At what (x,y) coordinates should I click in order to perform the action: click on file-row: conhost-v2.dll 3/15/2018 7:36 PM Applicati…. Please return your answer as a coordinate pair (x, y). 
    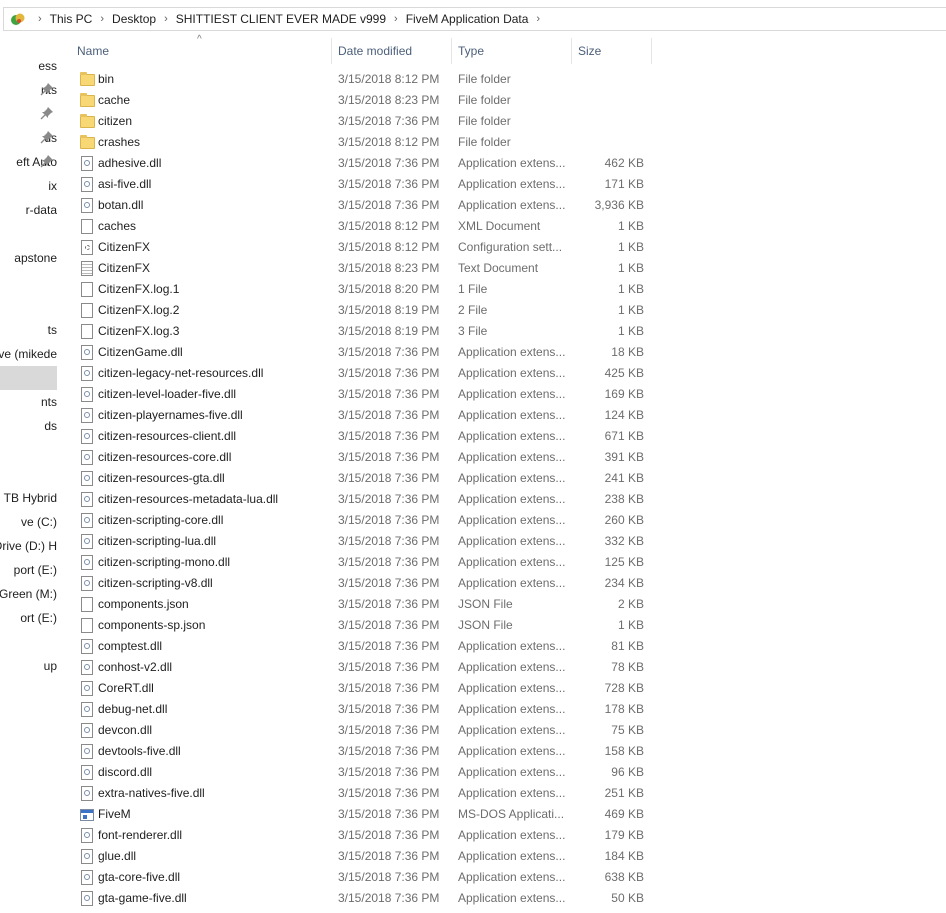
    Looking at the image, I should click on (363, 667).